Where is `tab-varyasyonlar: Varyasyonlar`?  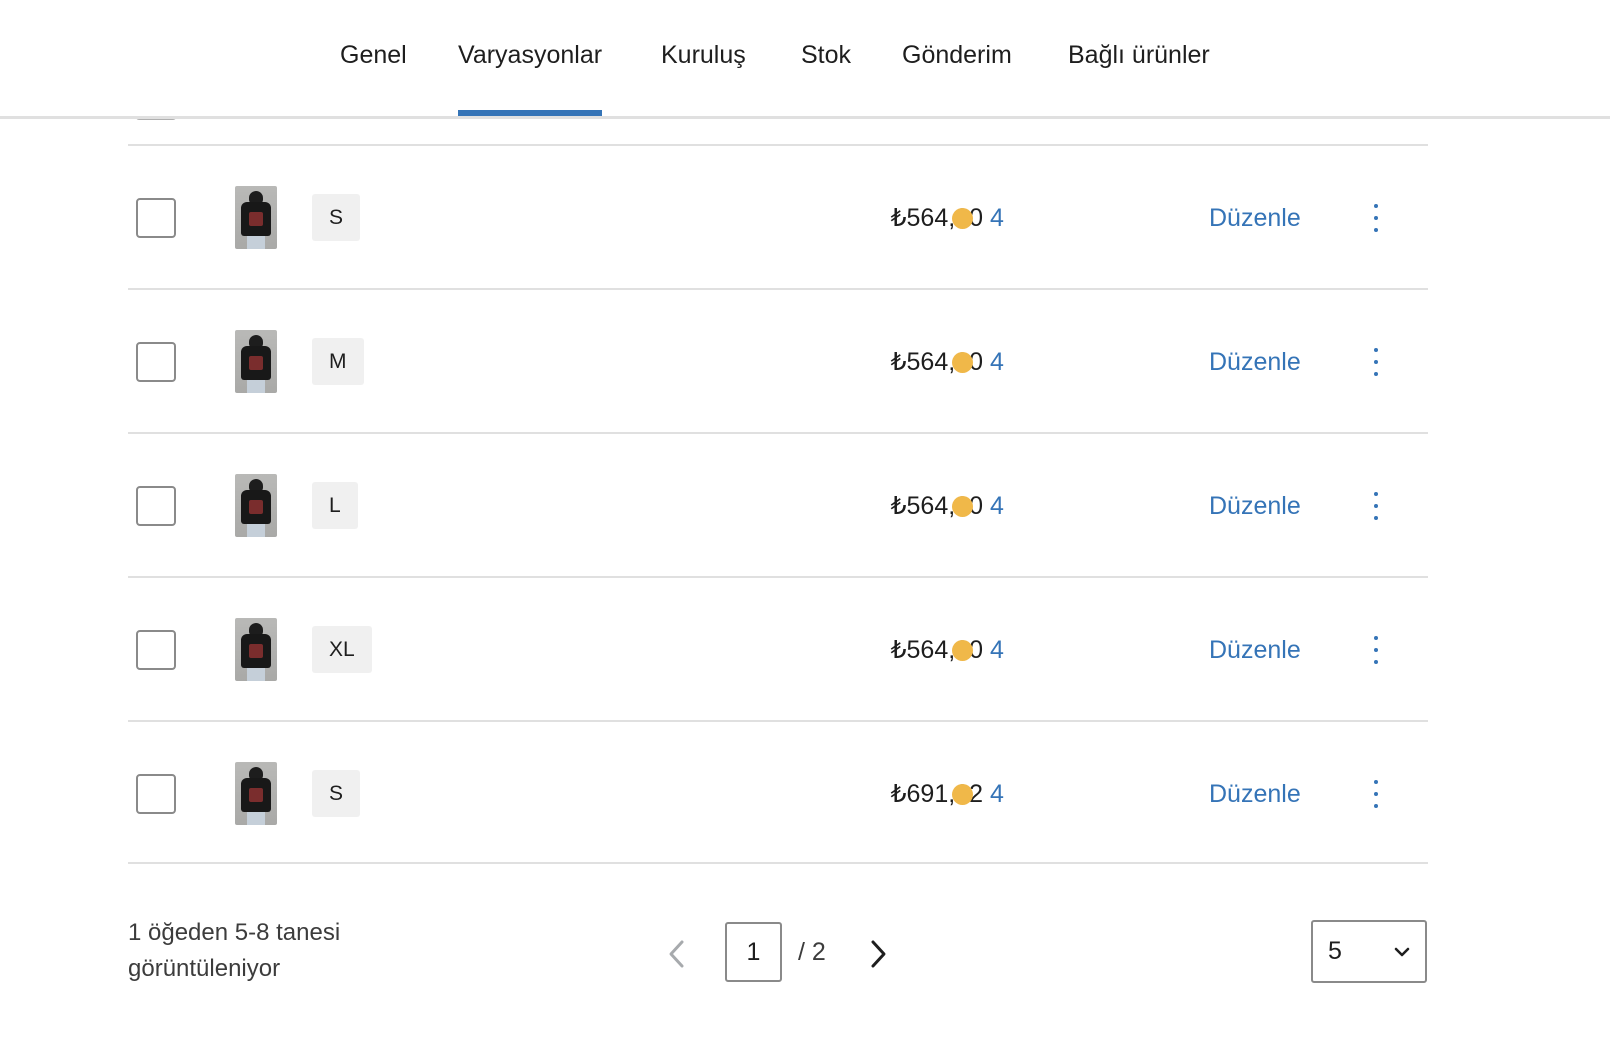 tab-varyasyonlar: Varyasyonlar is located at coordinates (530, 58).